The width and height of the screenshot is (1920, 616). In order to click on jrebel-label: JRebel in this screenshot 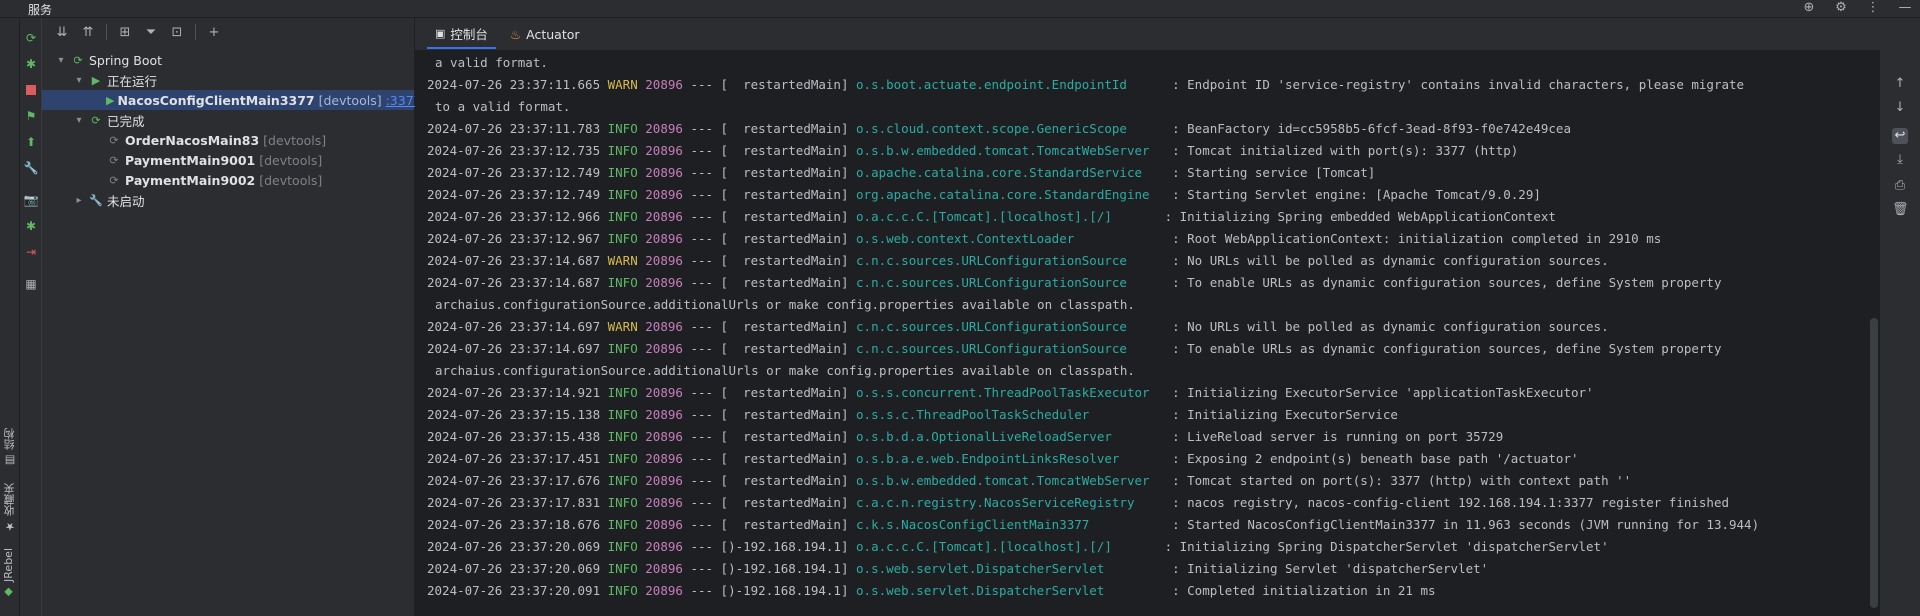, I will do `click(8, 565)`.